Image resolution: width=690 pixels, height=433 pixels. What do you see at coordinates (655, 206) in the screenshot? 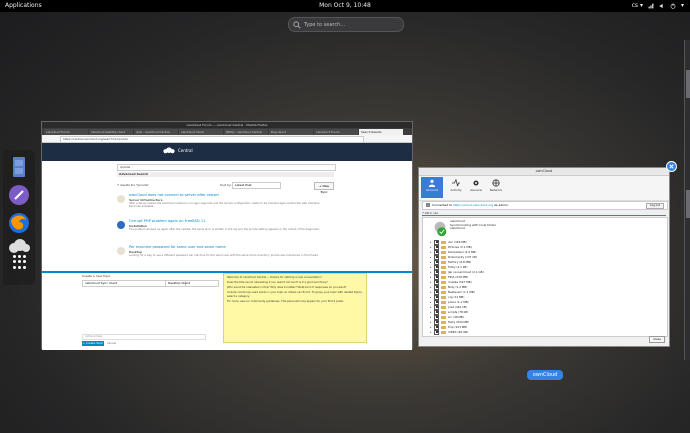
I see `logout-button: Log out` at bounding box center [655, 206].